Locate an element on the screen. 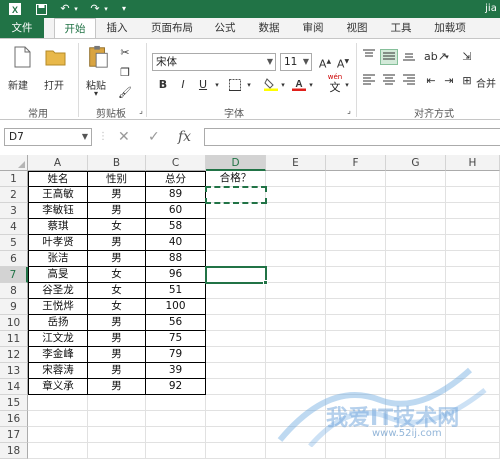  font-color-dropdown-icon: ▾ is located at coordinates (311, 85).